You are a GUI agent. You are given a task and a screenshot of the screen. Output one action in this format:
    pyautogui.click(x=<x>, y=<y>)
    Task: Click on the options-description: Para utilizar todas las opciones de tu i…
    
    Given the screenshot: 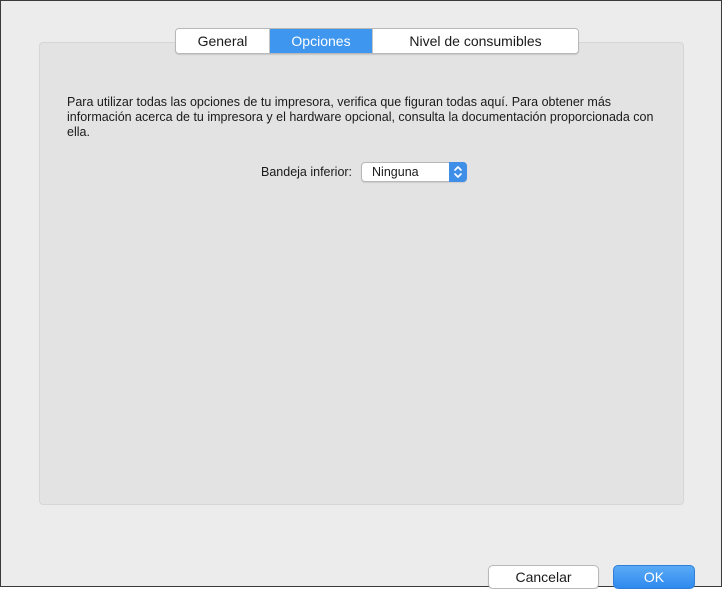 What is the action you would take?
    pyautogui.click(x=360, y=117)
    